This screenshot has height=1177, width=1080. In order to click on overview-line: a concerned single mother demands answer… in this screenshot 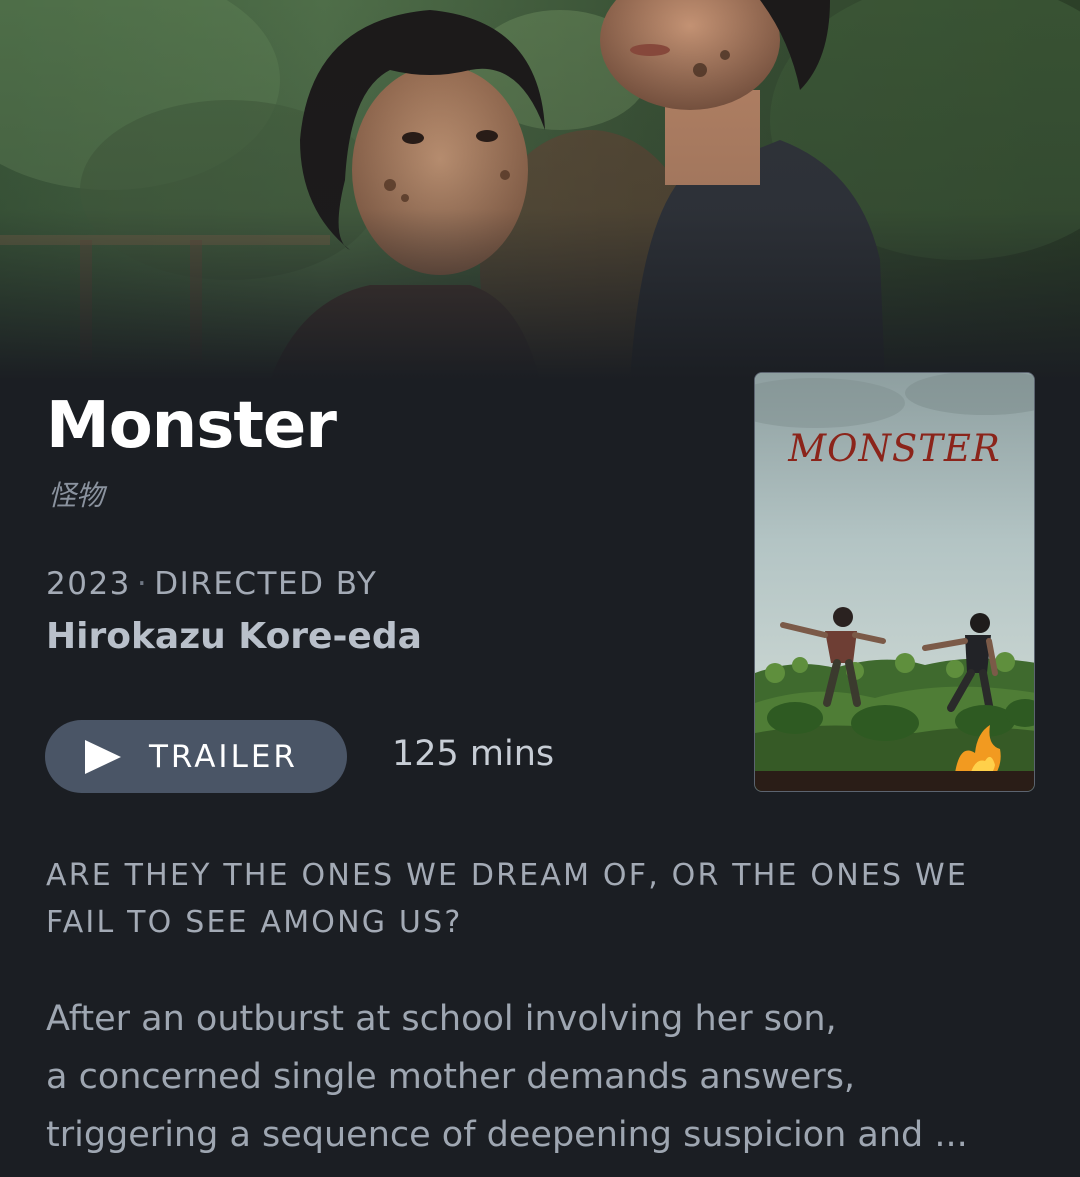, I will do `click(451, 1077)`.